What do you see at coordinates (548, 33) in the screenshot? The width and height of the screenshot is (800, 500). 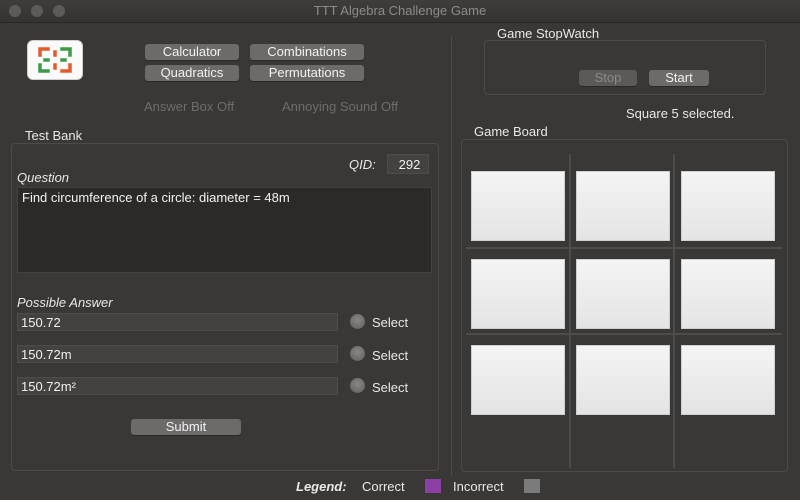 I see `stopwatch-title: Game StopWatch` at bounding box center [548, 33].